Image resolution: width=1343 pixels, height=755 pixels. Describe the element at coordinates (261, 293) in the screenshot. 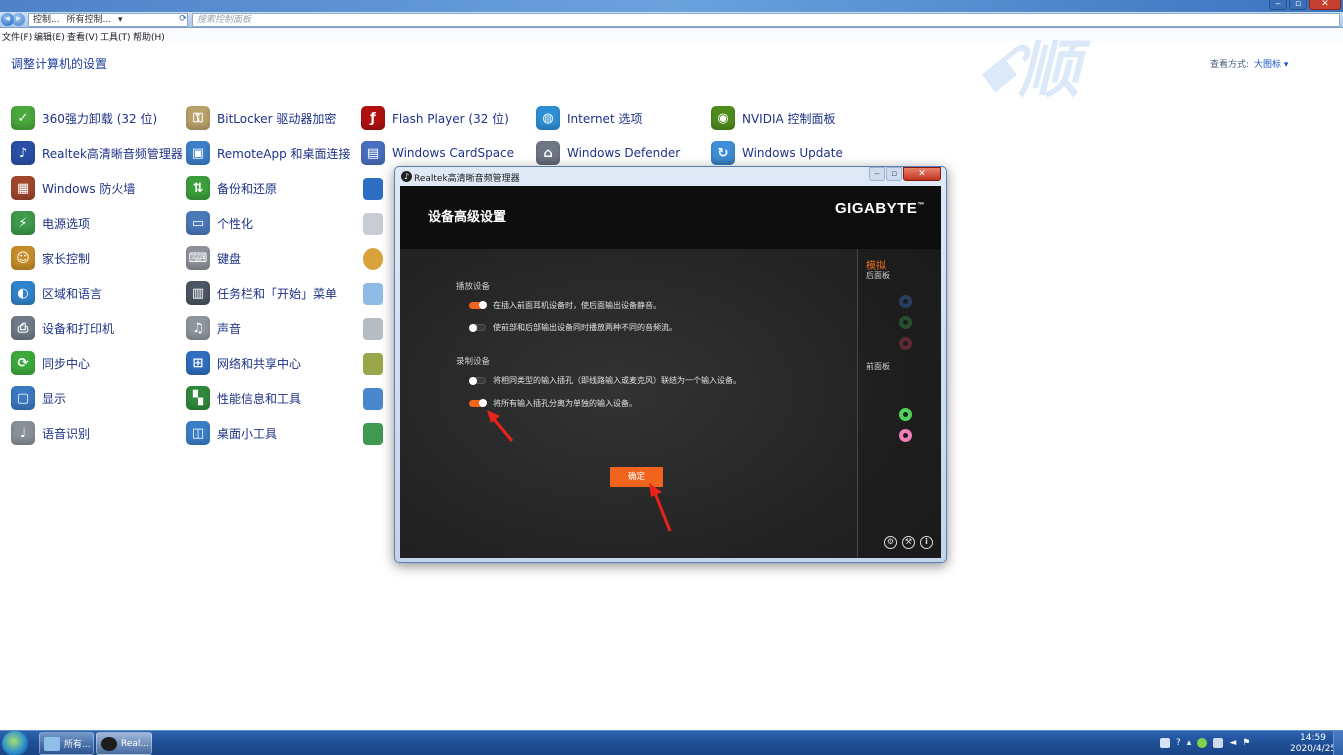

I see `cp-item-taskbar-start: ▥ 任务栏和「开始」菜单` at that location.